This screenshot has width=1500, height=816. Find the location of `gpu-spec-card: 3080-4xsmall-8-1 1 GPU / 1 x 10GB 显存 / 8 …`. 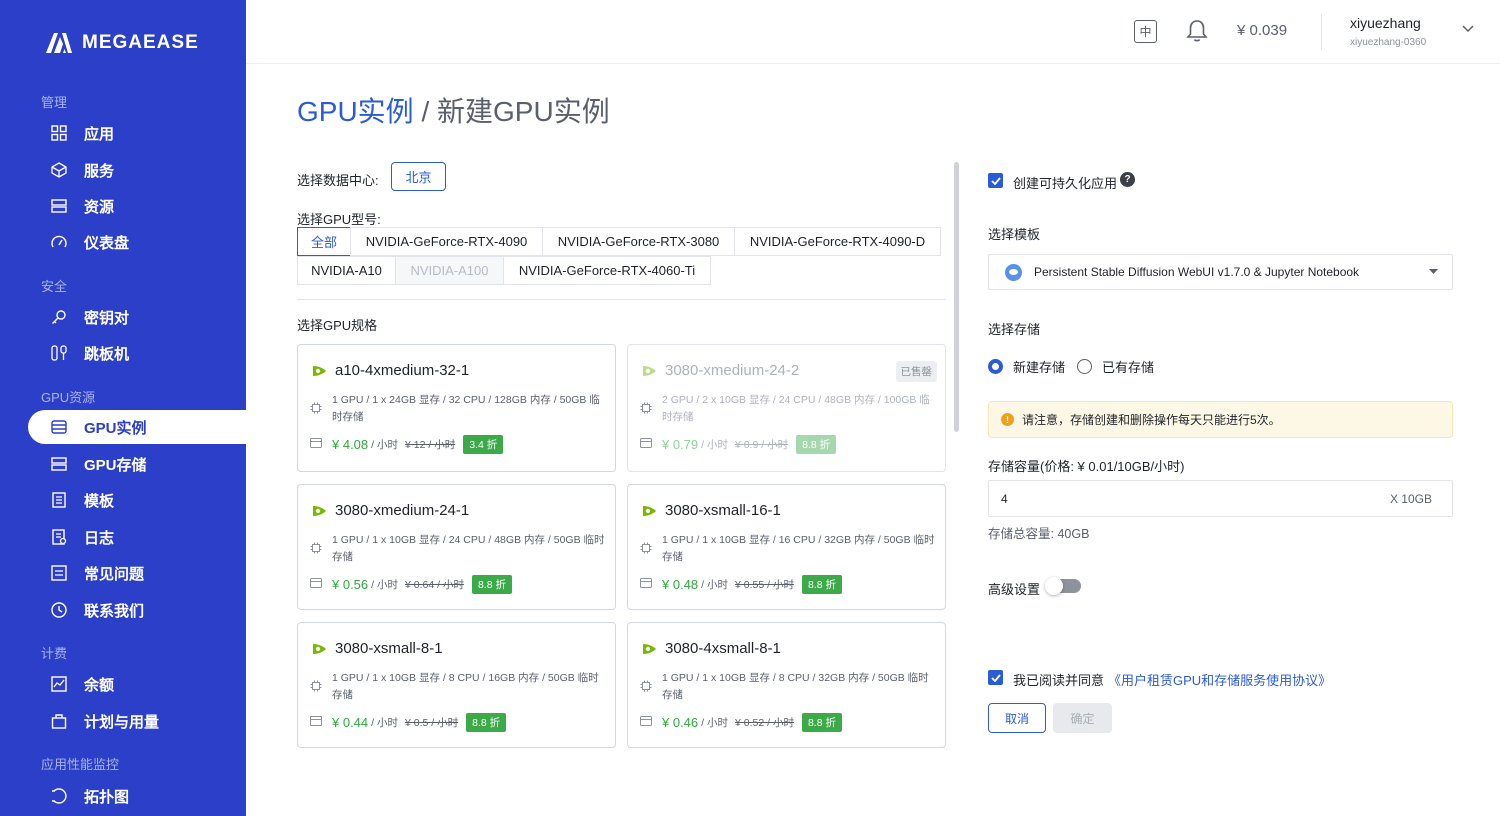

gpu-spec-card: 3080-4xsmall-8-1 1 GPU / 1 x 10GB 显存 / 8 … is located at coordinates (786, 685).